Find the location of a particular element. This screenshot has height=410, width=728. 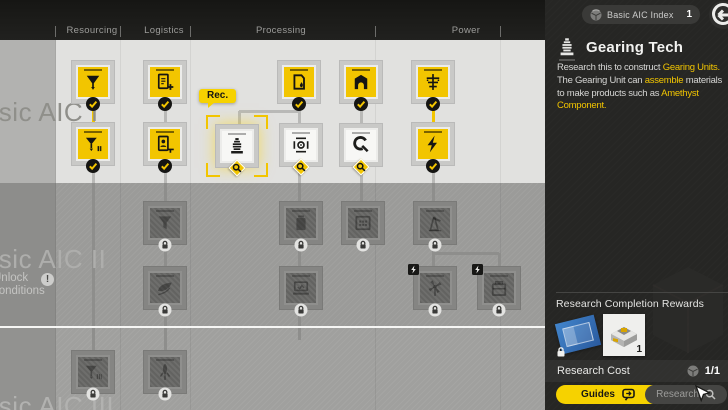

info-icon: ! is located at coordinates (47, 279).